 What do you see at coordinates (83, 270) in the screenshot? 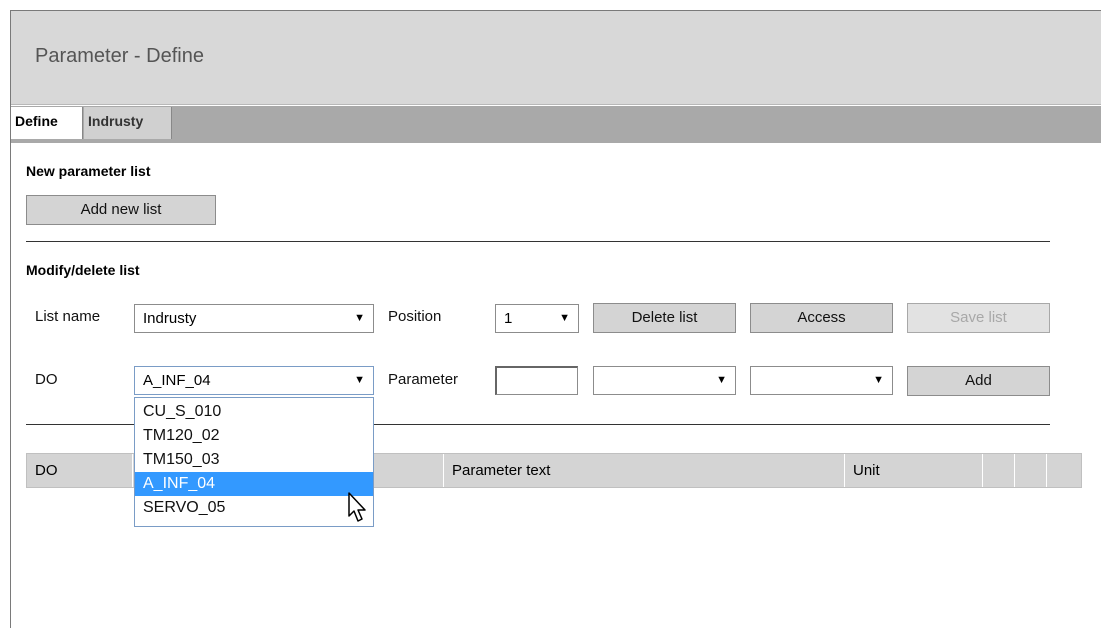
I see `modify-list-section-title: Modify/delete list` at bounding box center [83, 270].